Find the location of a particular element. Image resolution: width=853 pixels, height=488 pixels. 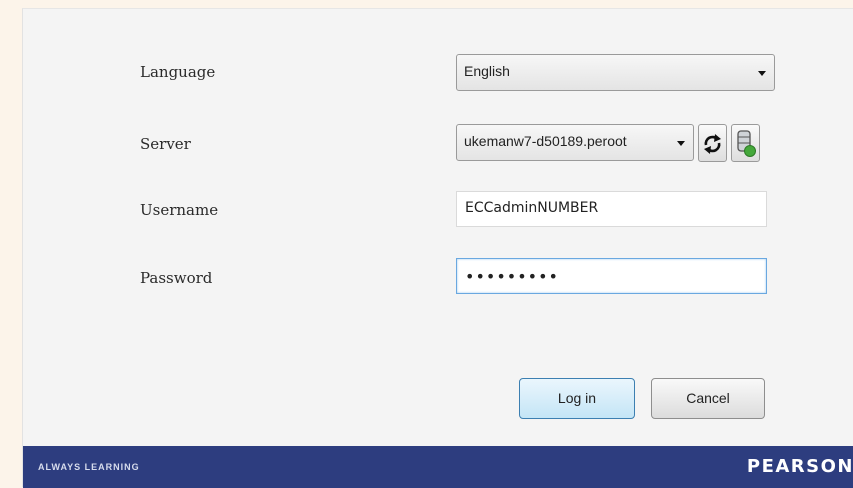

password-value: ••••••••• is located at coordinates (512, 276).